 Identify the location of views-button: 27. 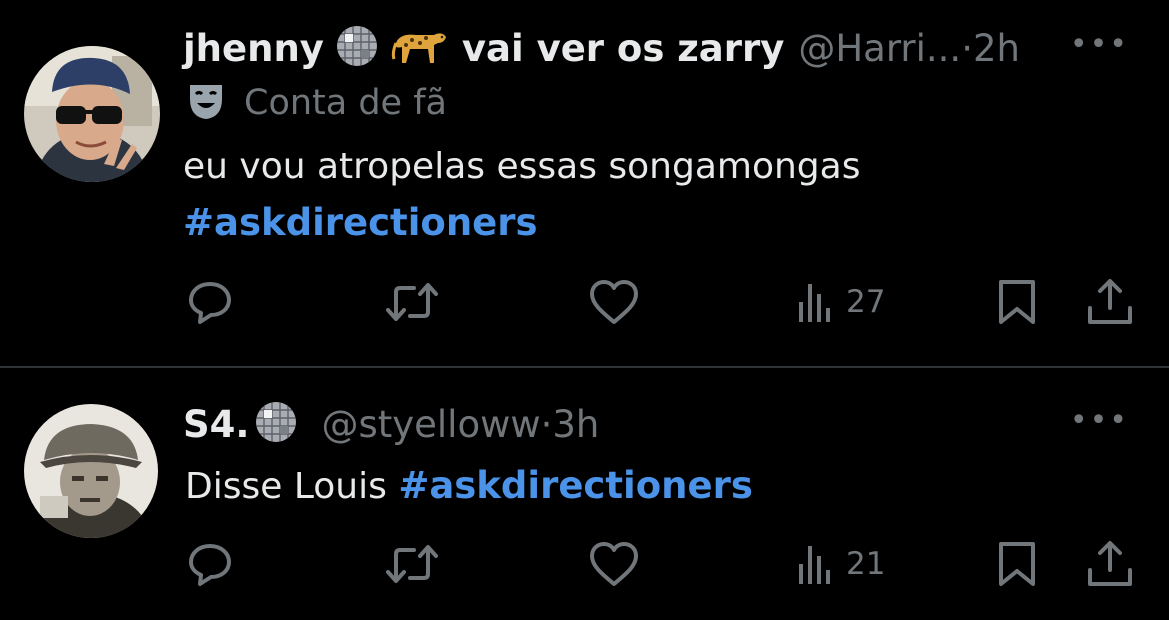
(840, 302).